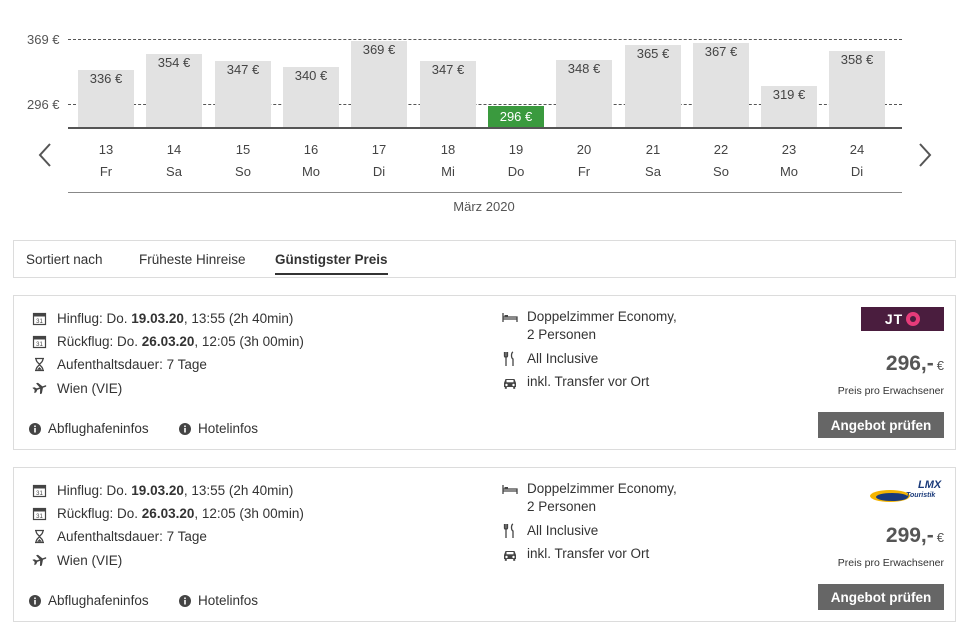 Image resolution: width=973 pixels, height=633 pixels. What do you see at coordinates (106, 149) in the screenshot?
I see `day-number: 13` at bounding box center [106, 149].